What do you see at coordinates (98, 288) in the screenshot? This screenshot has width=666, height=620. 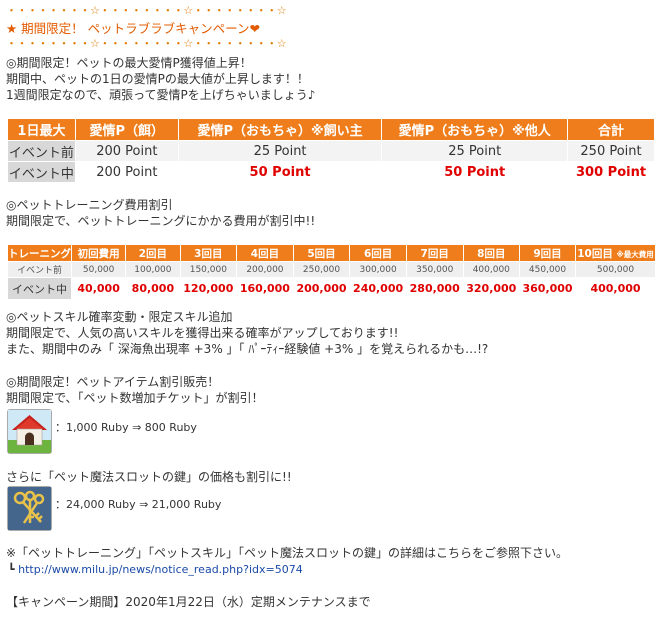 I see `table-cell: 40,000` at bounding box center [98, 288].